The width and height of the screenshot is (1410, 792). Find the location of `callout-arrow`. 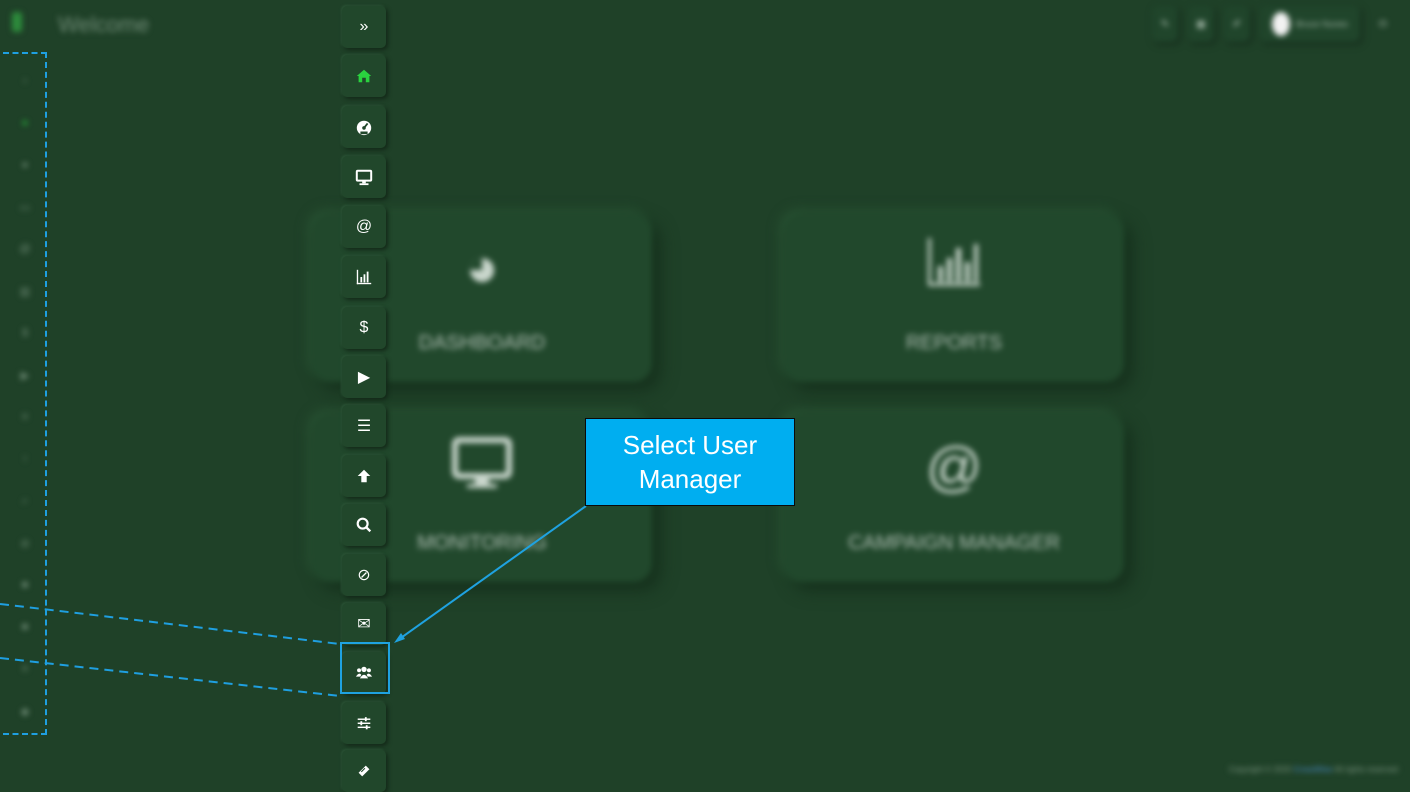

callout-arrow is located at coordinates (492, 573).